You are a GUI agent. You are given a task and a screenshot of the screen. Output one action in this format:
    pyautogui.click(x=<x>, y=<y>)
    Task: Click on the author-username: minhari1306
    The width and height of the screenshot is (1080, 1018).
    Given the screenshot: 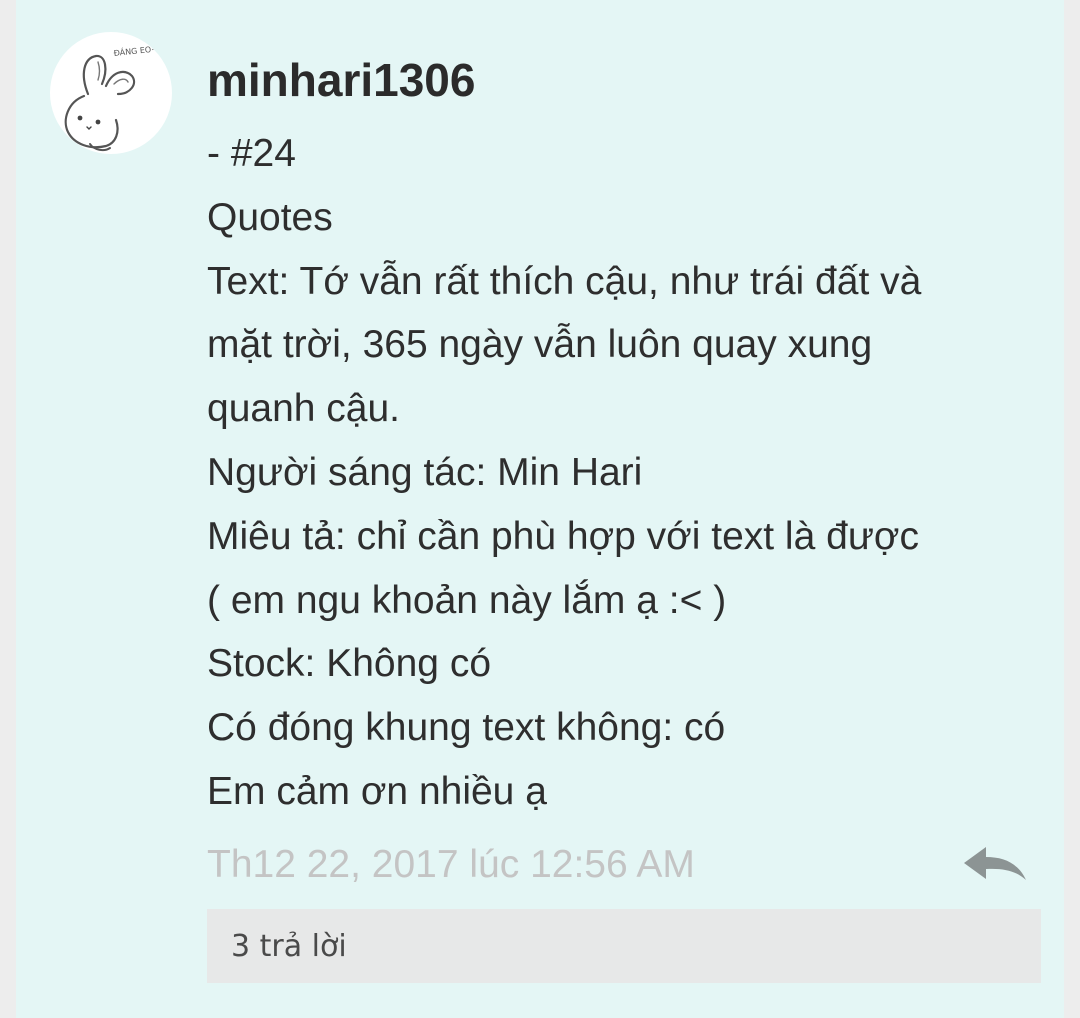 What is the action you would take?
    pyautogui.click(x=341, y=80)
    